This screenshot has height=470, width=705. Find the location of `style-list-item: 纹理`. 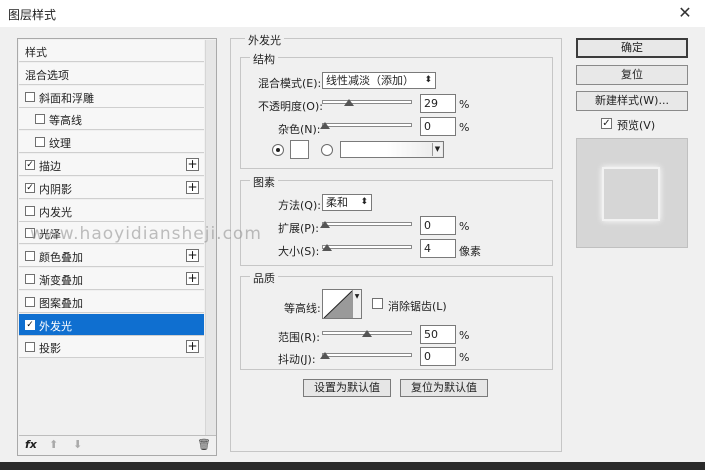

style-list-item: 纹理 is located at coordinates (111, 142).